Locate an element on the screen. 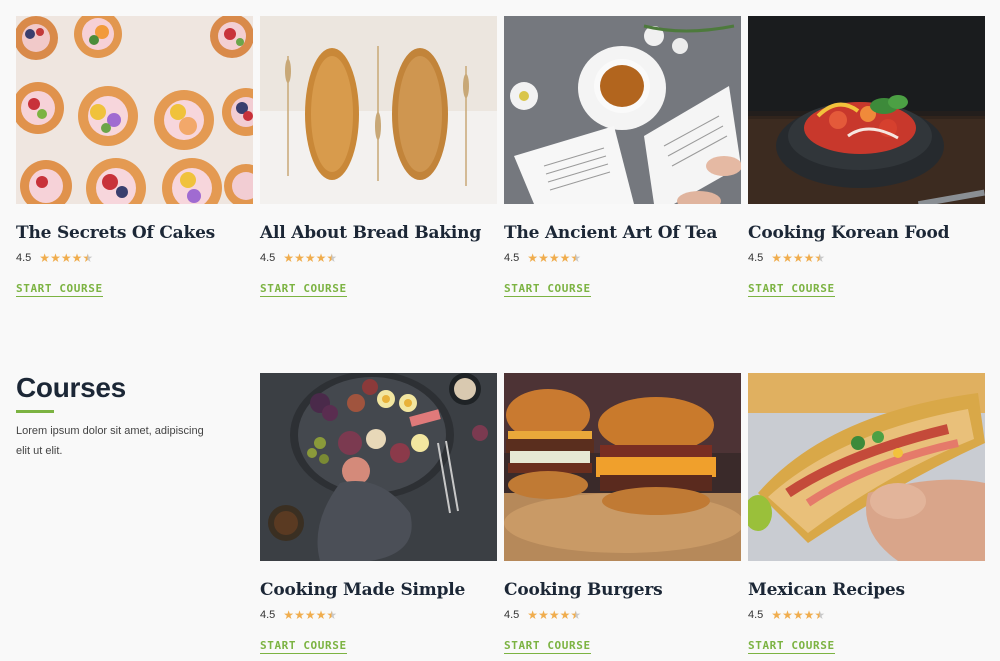 The image size is (1000, 661). taco-photo is located at coordinates (866, 467).